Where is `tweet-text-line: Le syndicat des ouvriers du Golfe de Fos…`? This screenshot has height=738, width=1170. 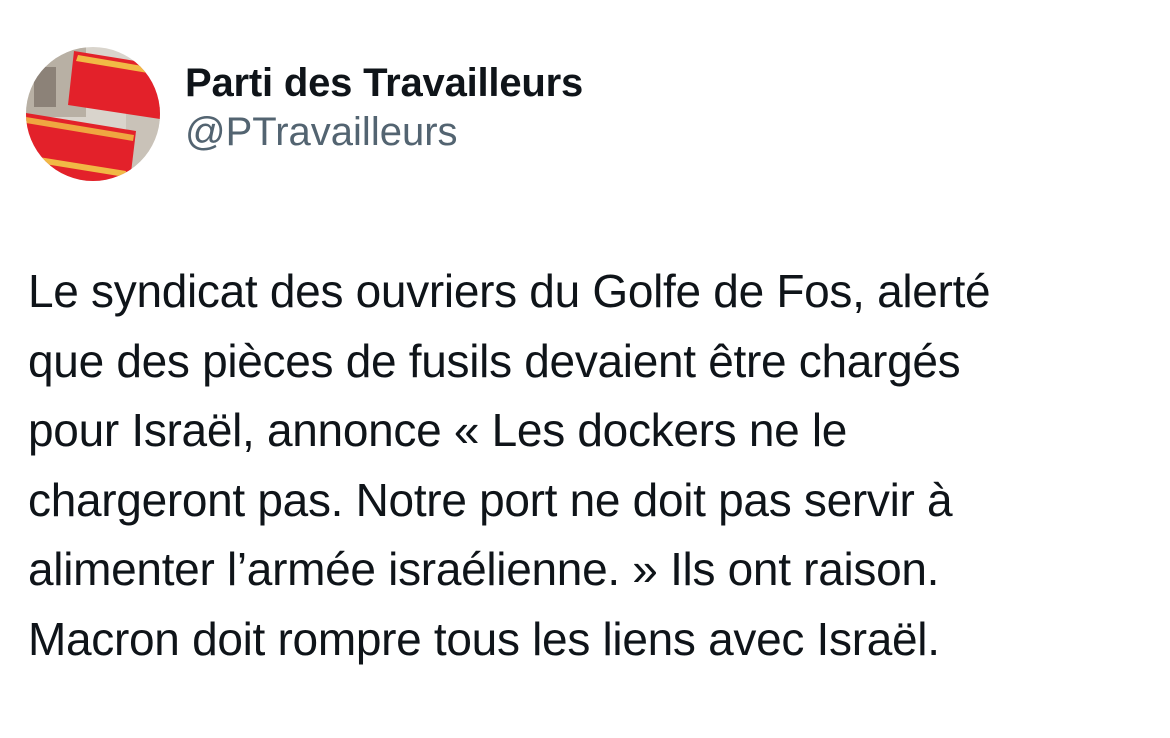 tweet-text-line: Le syndicat des ouvriers du Golfe de Fos… is located at coordinates (509, 291).